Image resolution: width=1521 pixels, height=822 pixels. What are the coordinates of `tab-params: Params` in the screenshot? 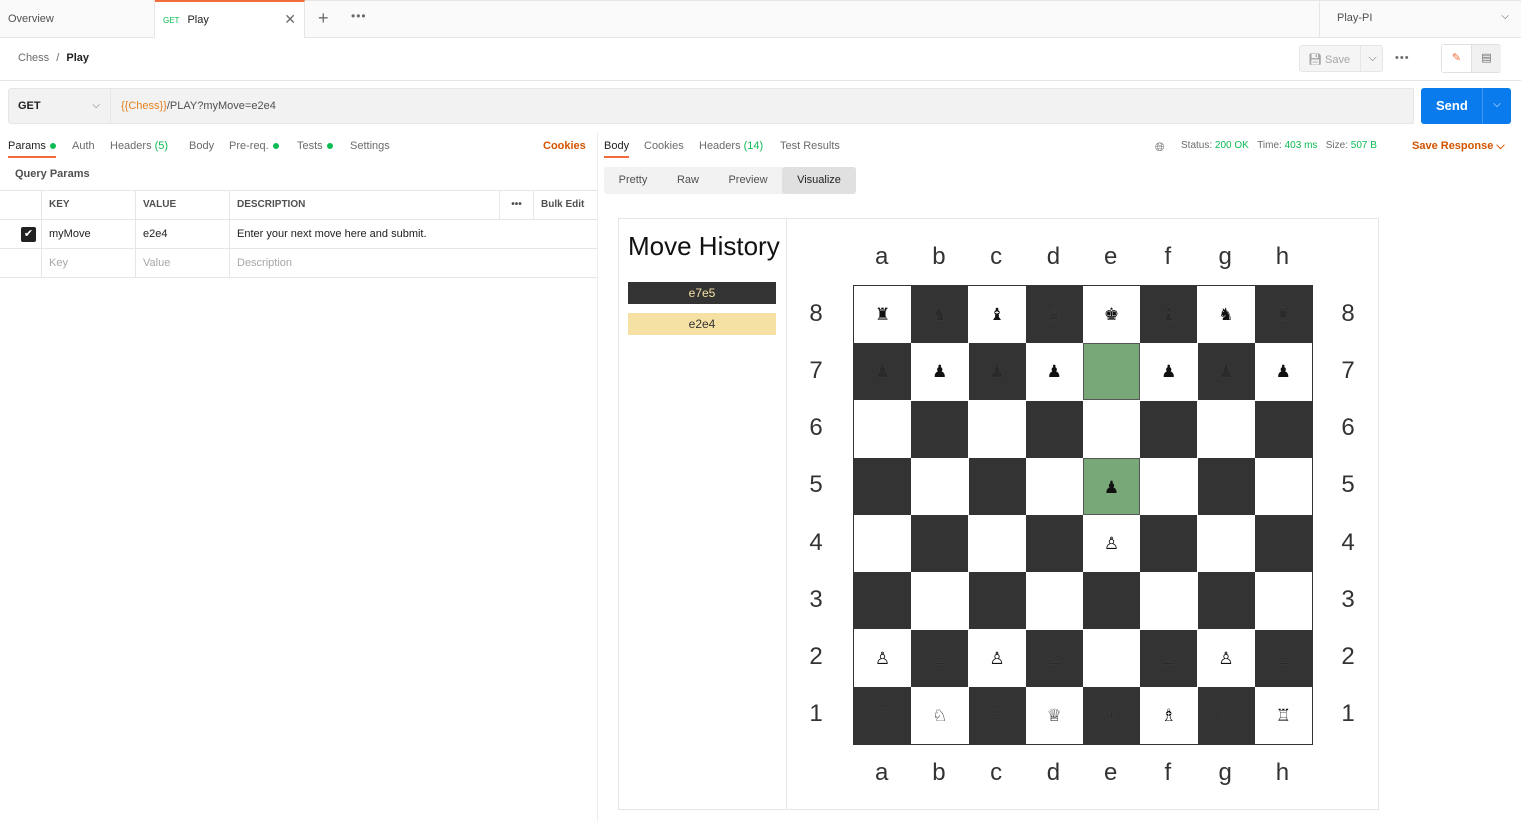 It's located at (32, 149).